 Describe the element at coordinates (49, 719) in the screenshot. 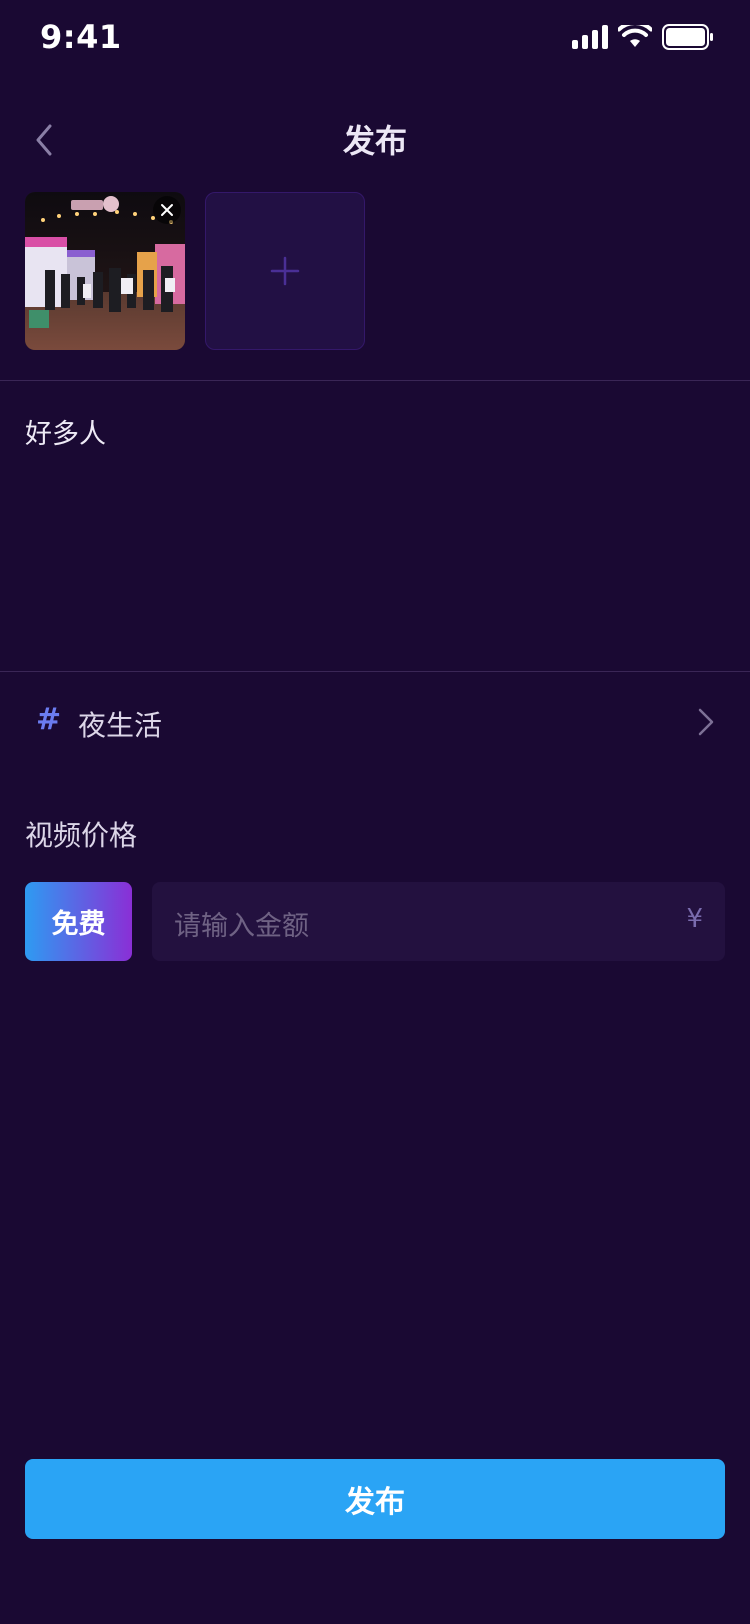

I see `hashtag-icon: #` at that location.